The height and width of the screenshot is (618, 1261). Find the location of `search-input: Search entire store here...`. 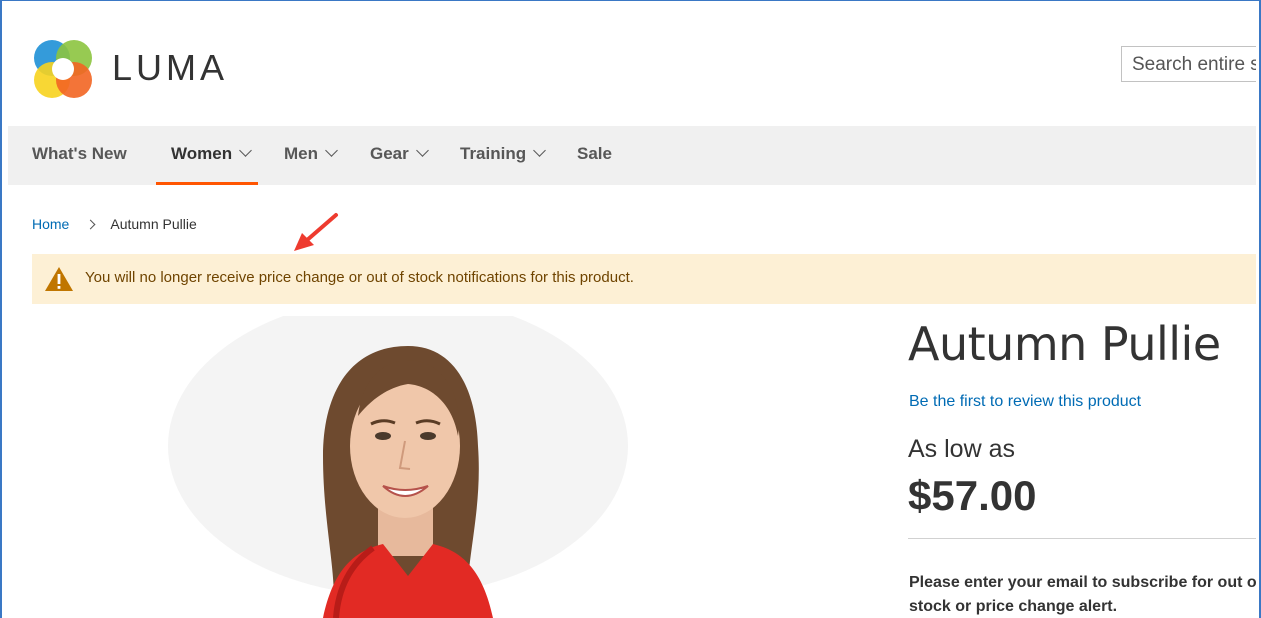

search-input: Search entire store here... is located at coordinates (1188, 64).